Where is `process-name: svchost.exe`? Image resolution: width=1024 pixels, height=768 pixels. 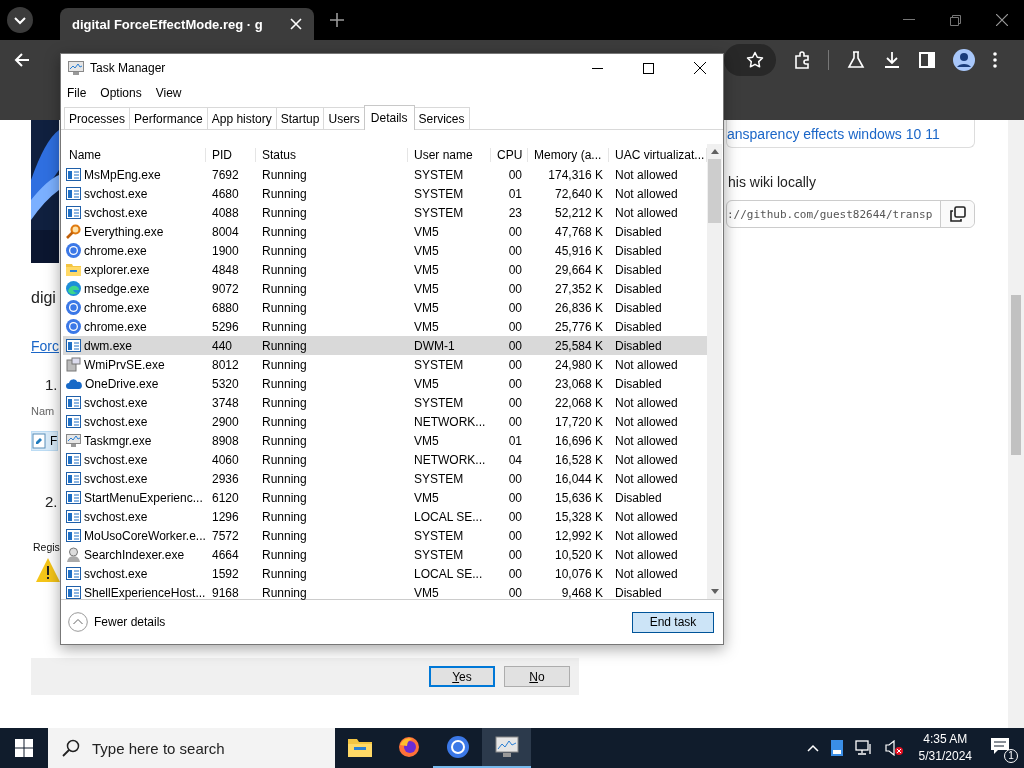 process-name: svchost.exe is located at coordinates (116, 402).